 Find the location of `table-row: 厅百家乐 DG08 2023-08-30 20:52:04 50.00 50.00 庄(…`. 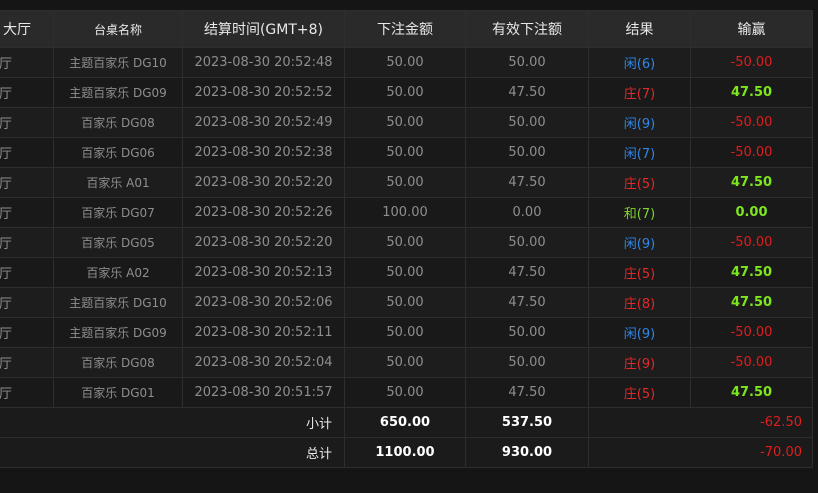

table-row: 厅百家乐 DG08 2023-08-30 20:52:04 50.00 50.00 庄(… is located at coordinates (406, 362).